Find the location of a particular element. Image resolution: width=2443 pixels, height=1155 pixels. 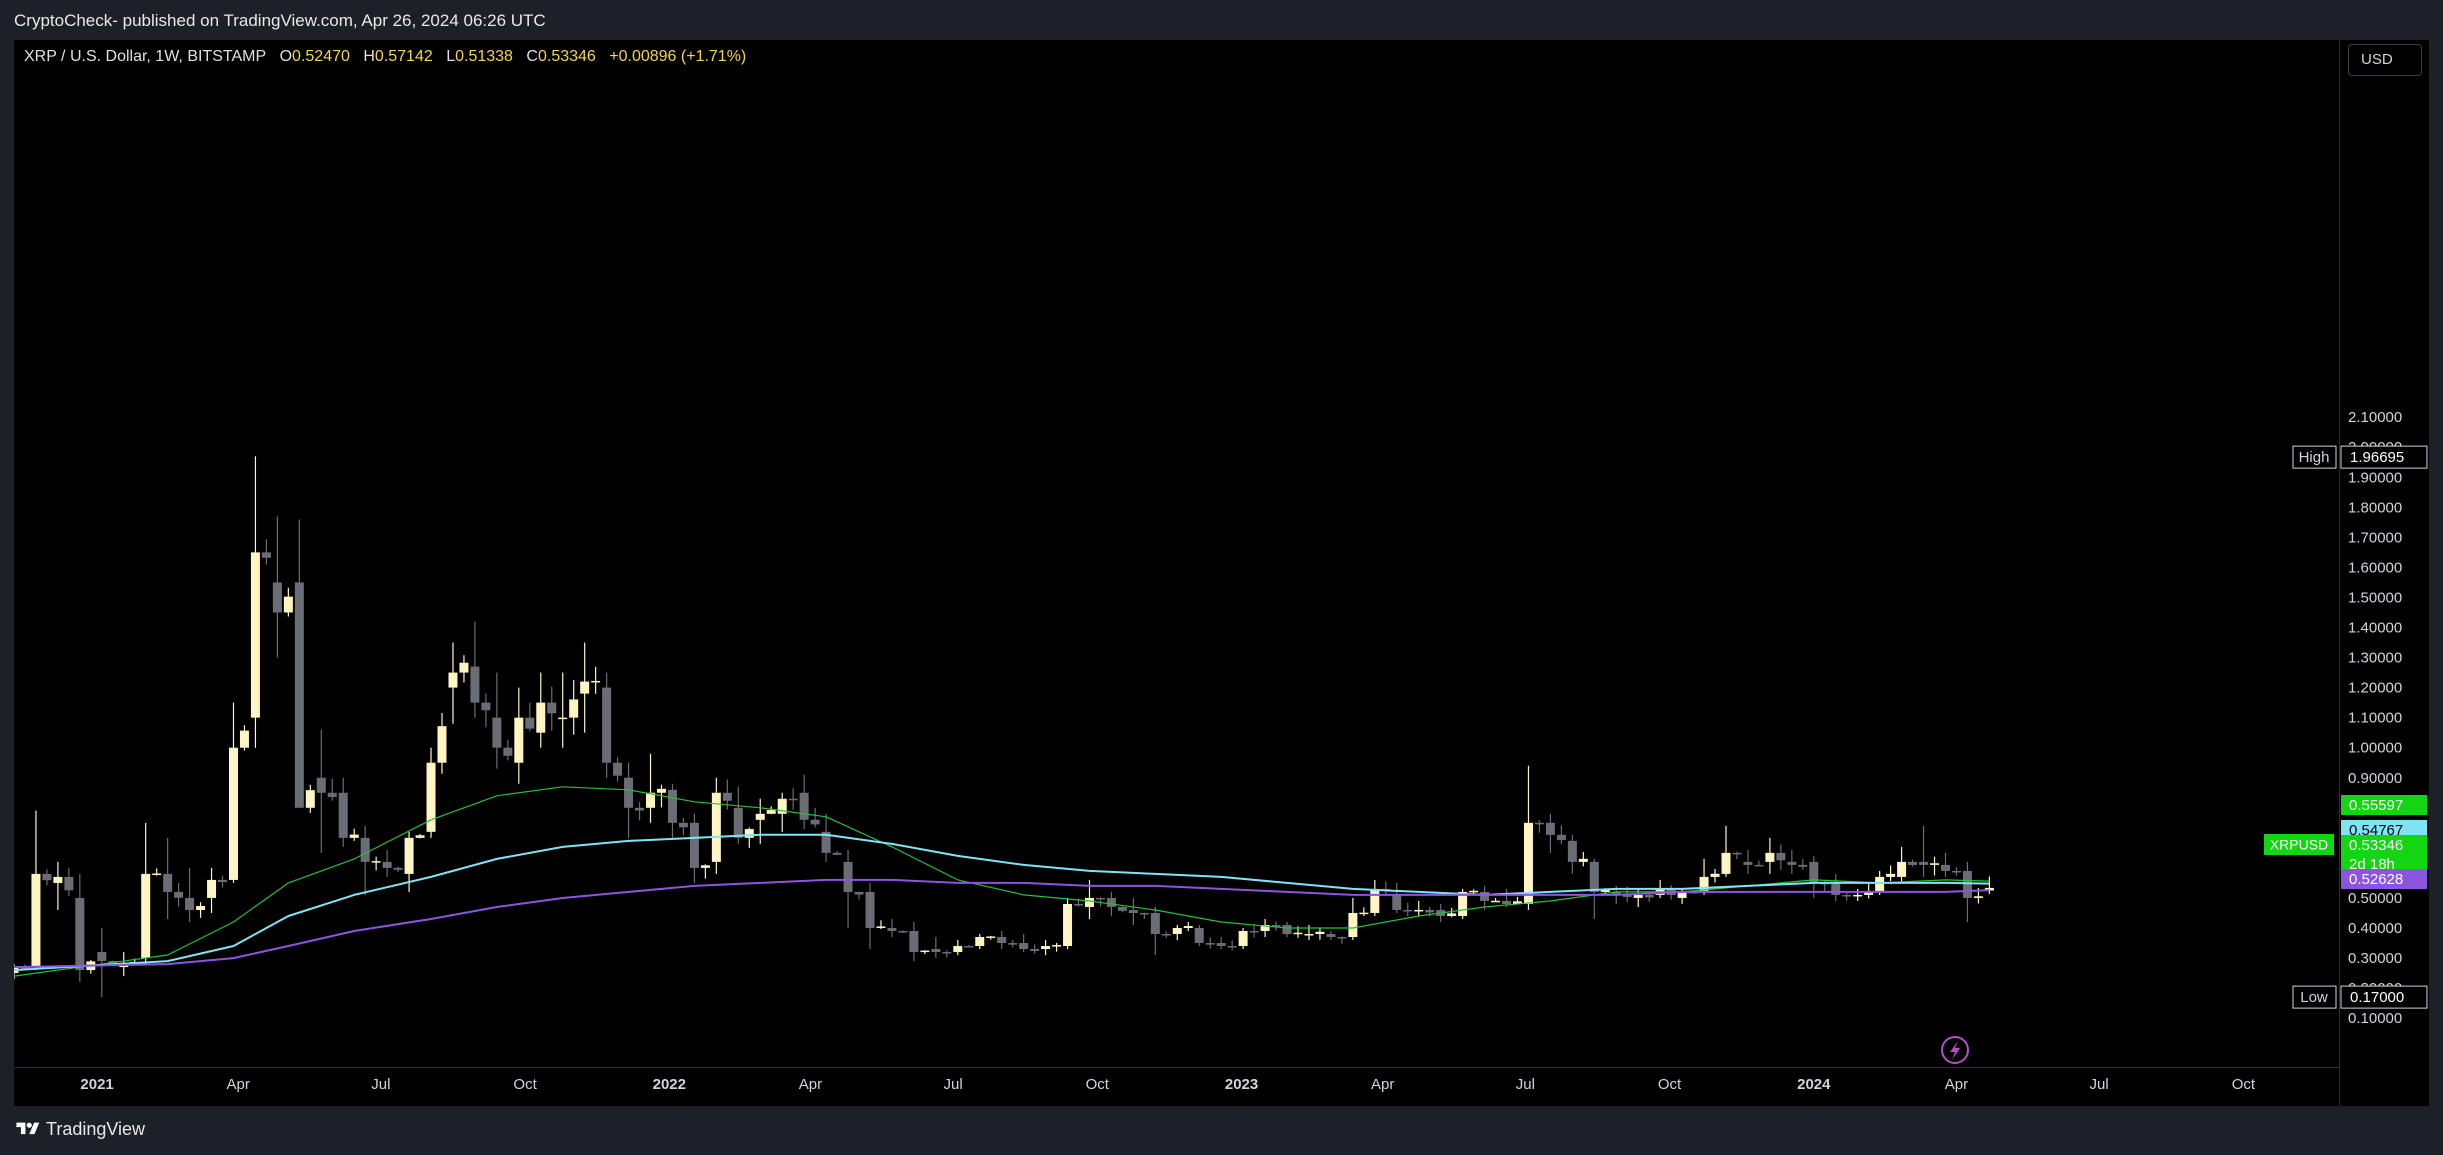

currency-button: USD is located at coordinates (2385, 60).